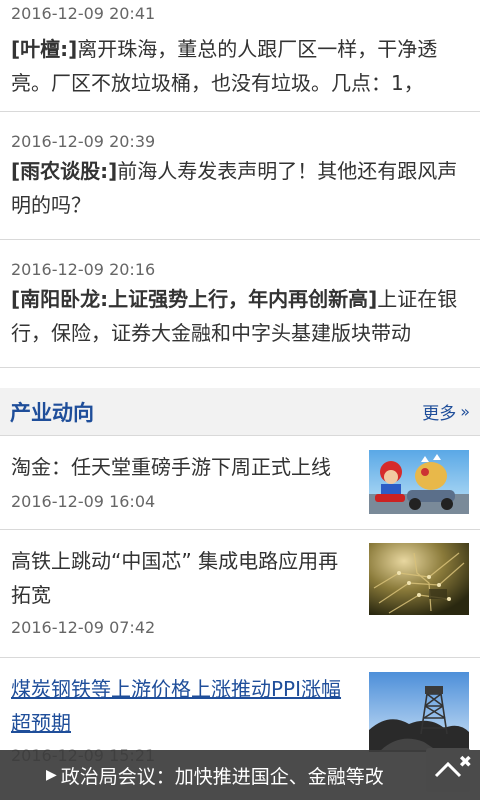  I want to click on comment-body: [雨农谈股:]前海人寿发表声明了！其他还有跟风声明的吗？, so click(240, 188).